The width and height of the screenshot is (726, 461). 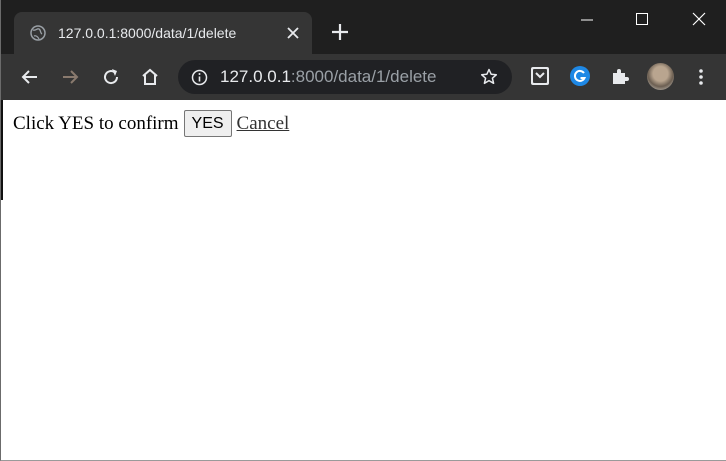 I want to click on maximize-icon, so click(x=642, y=20).